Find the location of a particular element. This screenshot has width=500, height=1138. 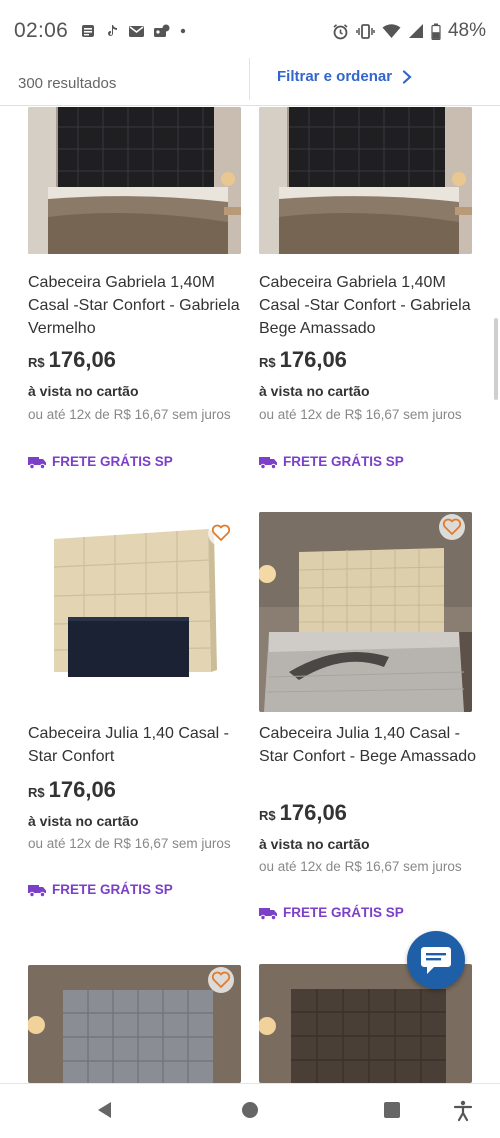

back-icon is located at coordinates (104, 1110).